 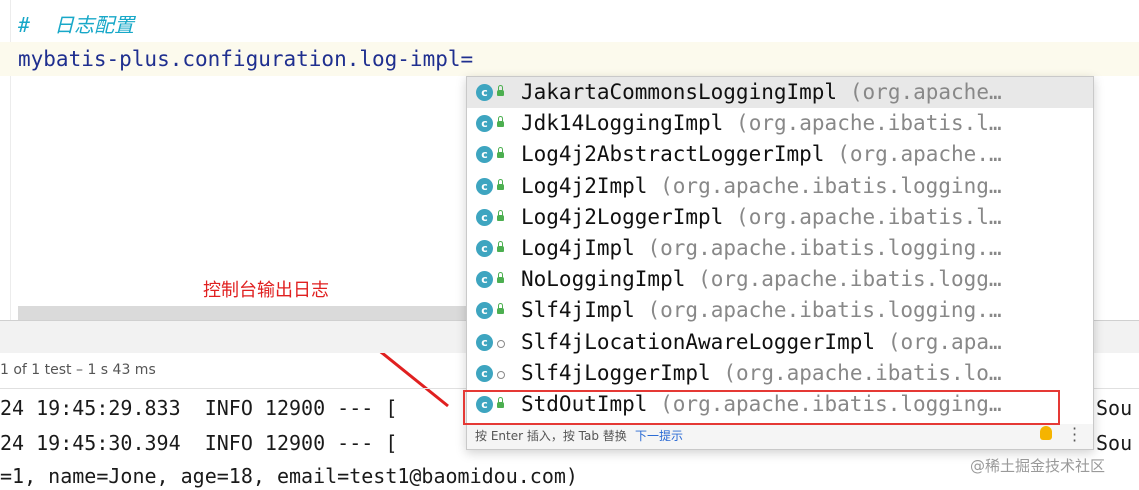 What do you see at coordinates (266, 290) in the screenshot?
I see `annotation-label: 控制台输出日志` at bounding box center [266, 290].